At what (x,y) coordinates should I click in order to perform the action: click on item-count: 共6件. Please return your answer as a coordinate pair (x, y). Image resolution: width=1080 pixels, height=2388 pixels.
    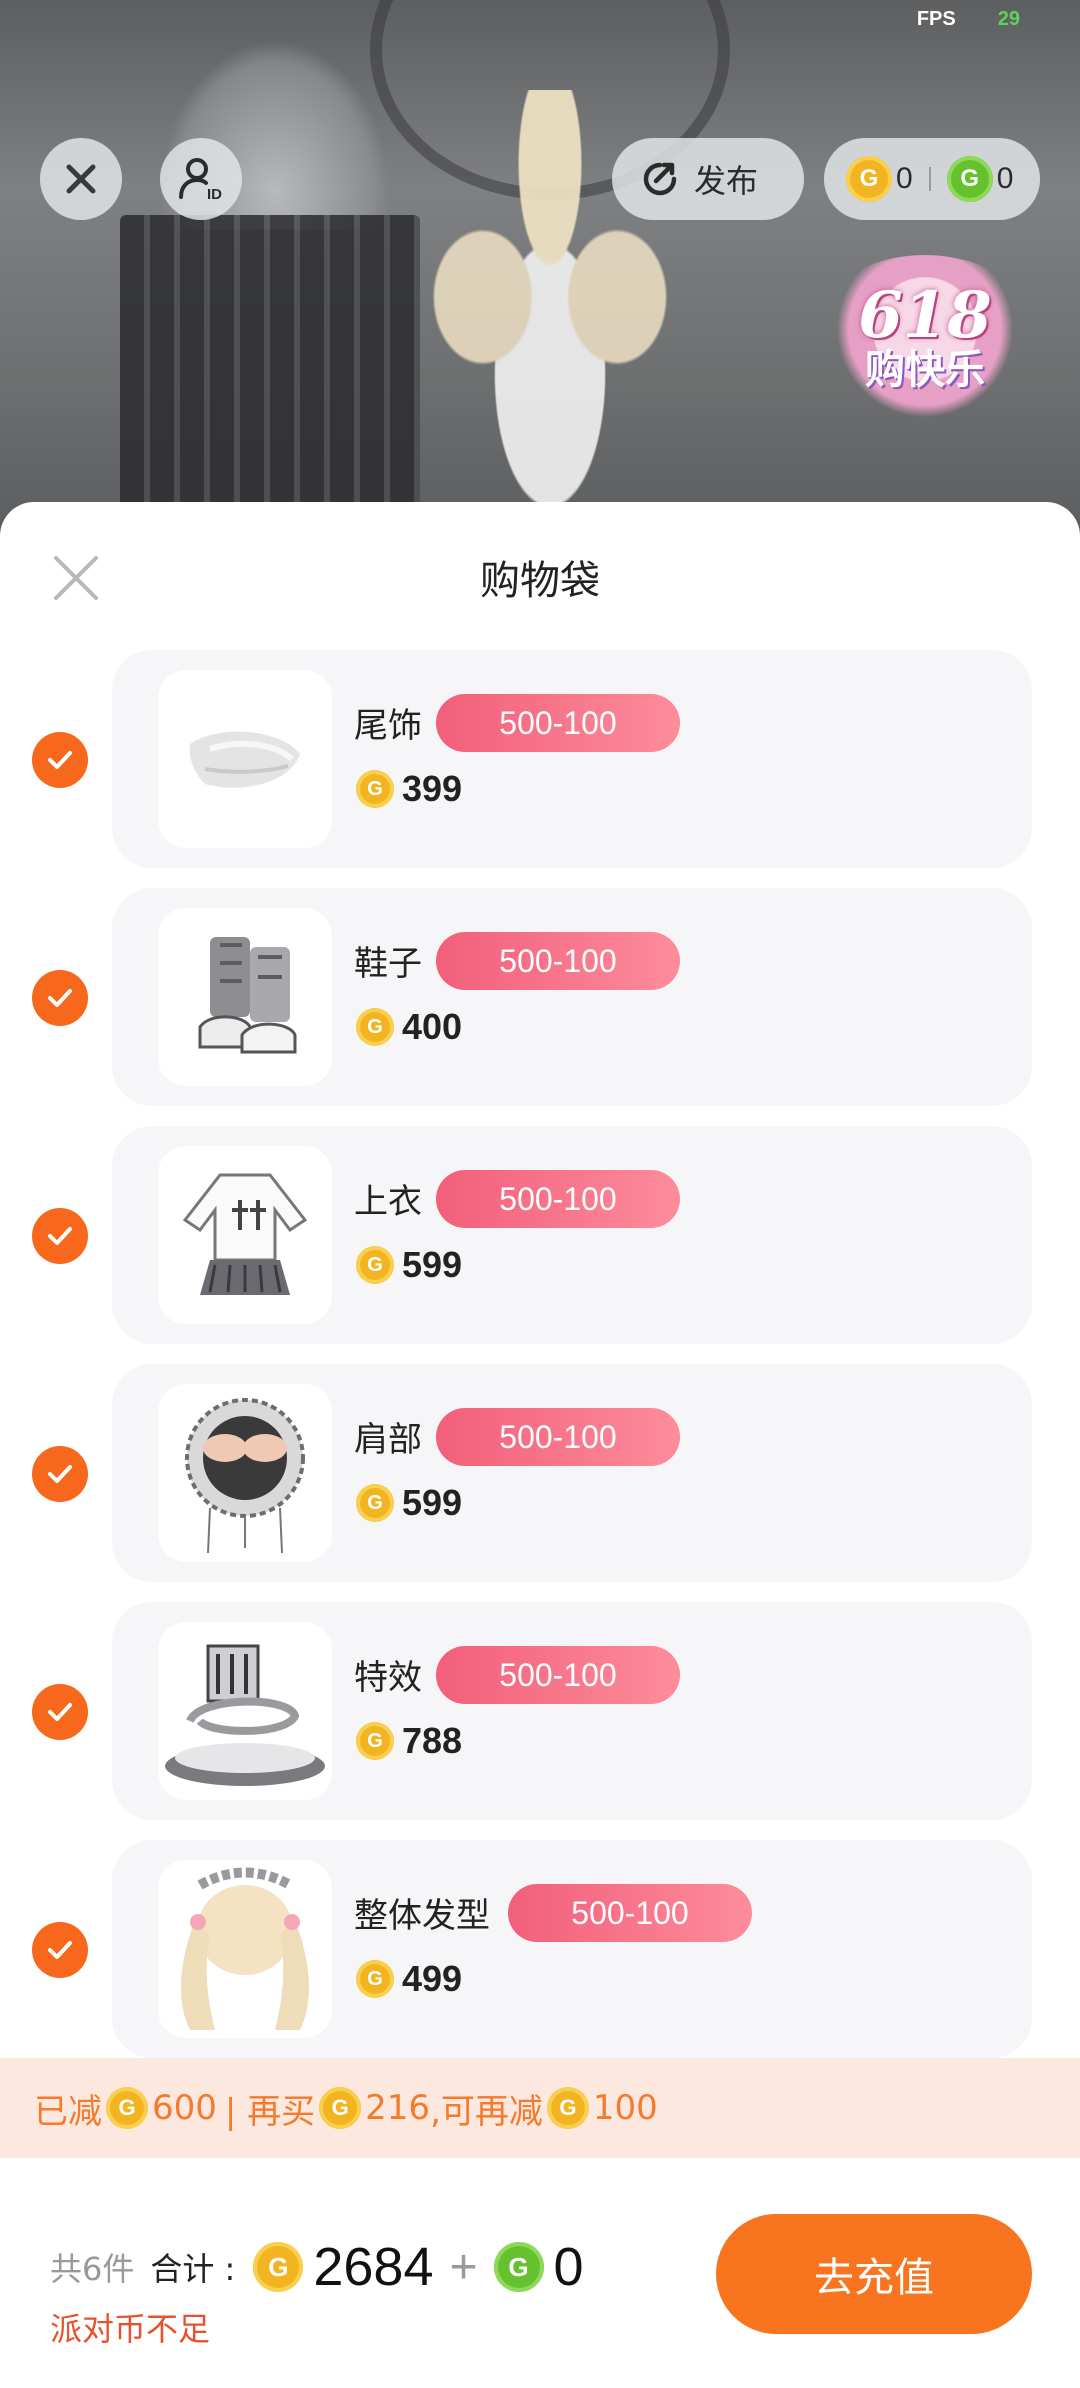
    Looking at the image, I should click on (92, 2269).